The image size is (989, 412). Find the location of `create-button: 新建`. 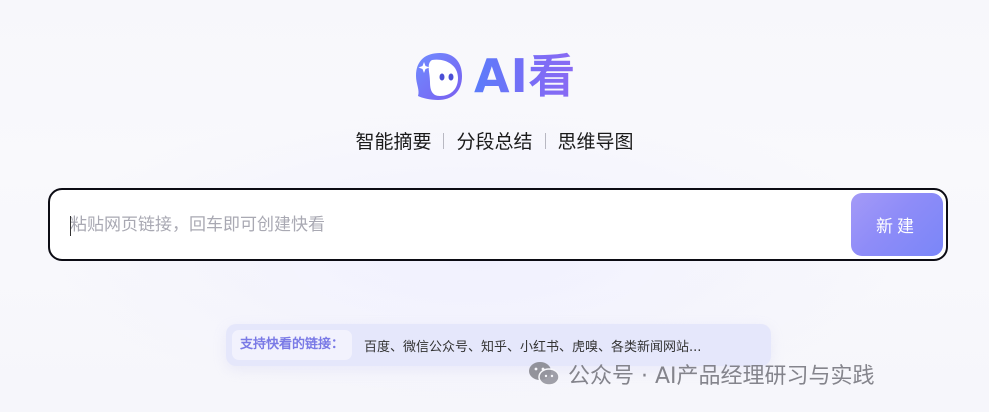

create-button: 新建 is located at coordinates (897, 224).